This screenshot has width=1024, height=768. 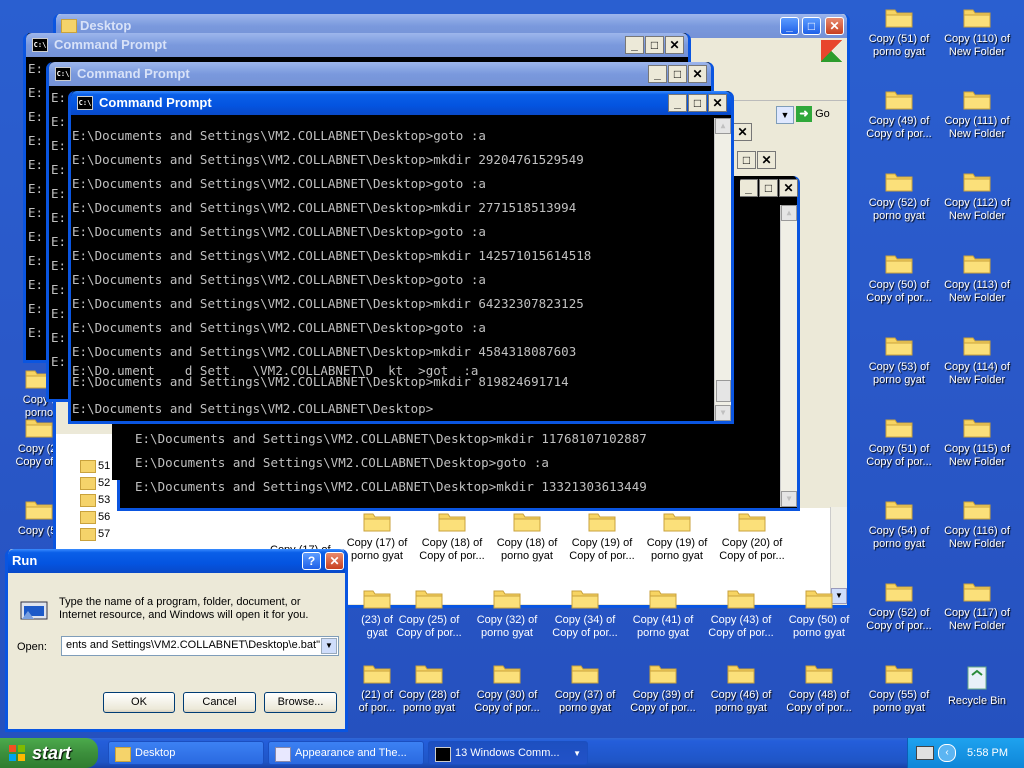 I want to click on desktop-folder-icon: Copy (115) of New Folder, so click(x=977, y=442).